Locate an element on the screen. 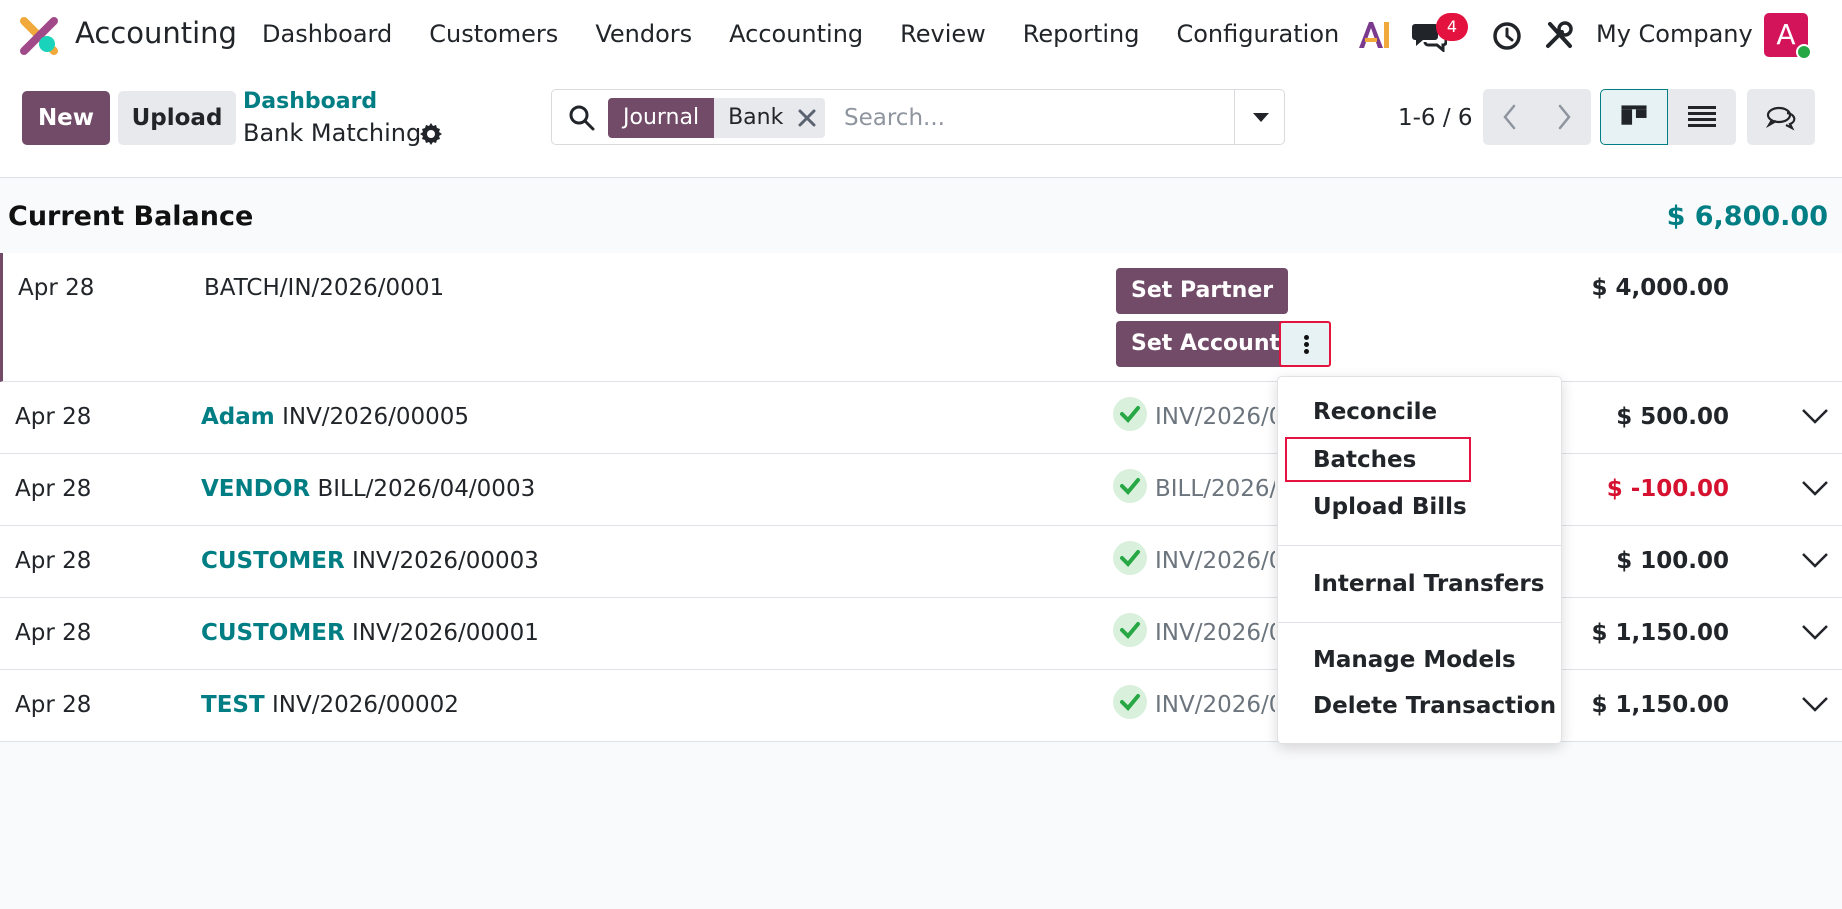  notification-badge: 4 is located at coordinates (1452, 27).